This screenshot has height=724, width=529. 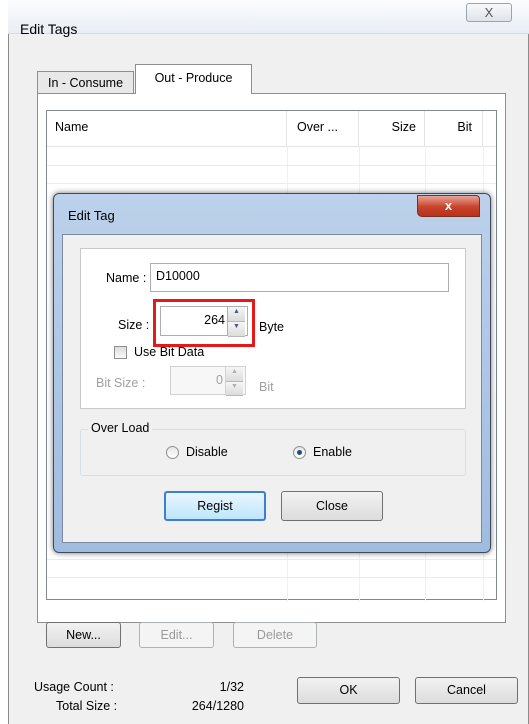 What do you see at coordinates (266, 387) in the screenshot?
I see `bit-unit-label: Bit` at bounding box center [266, 387].